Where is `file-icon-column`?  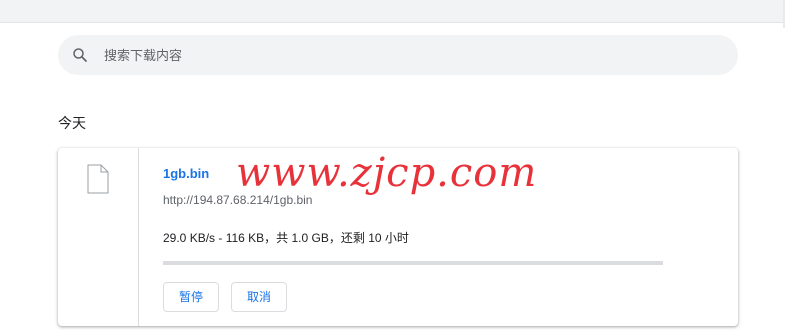
file-icon-column is located at coordinates (98, 237).